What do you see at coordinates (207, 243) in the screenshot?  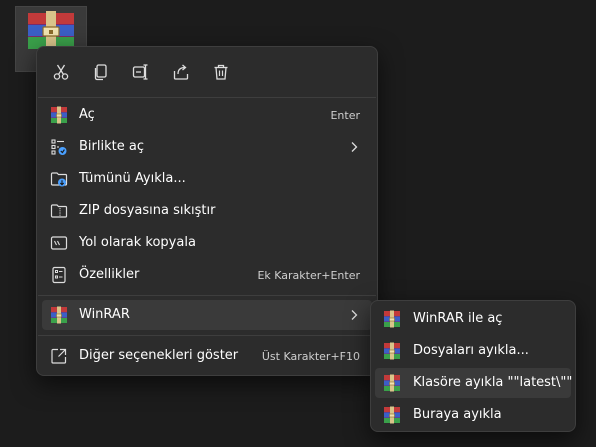 I see `menu-item-copy-as-path: Yol olarak kopyala` at bounding box center [207, 243].